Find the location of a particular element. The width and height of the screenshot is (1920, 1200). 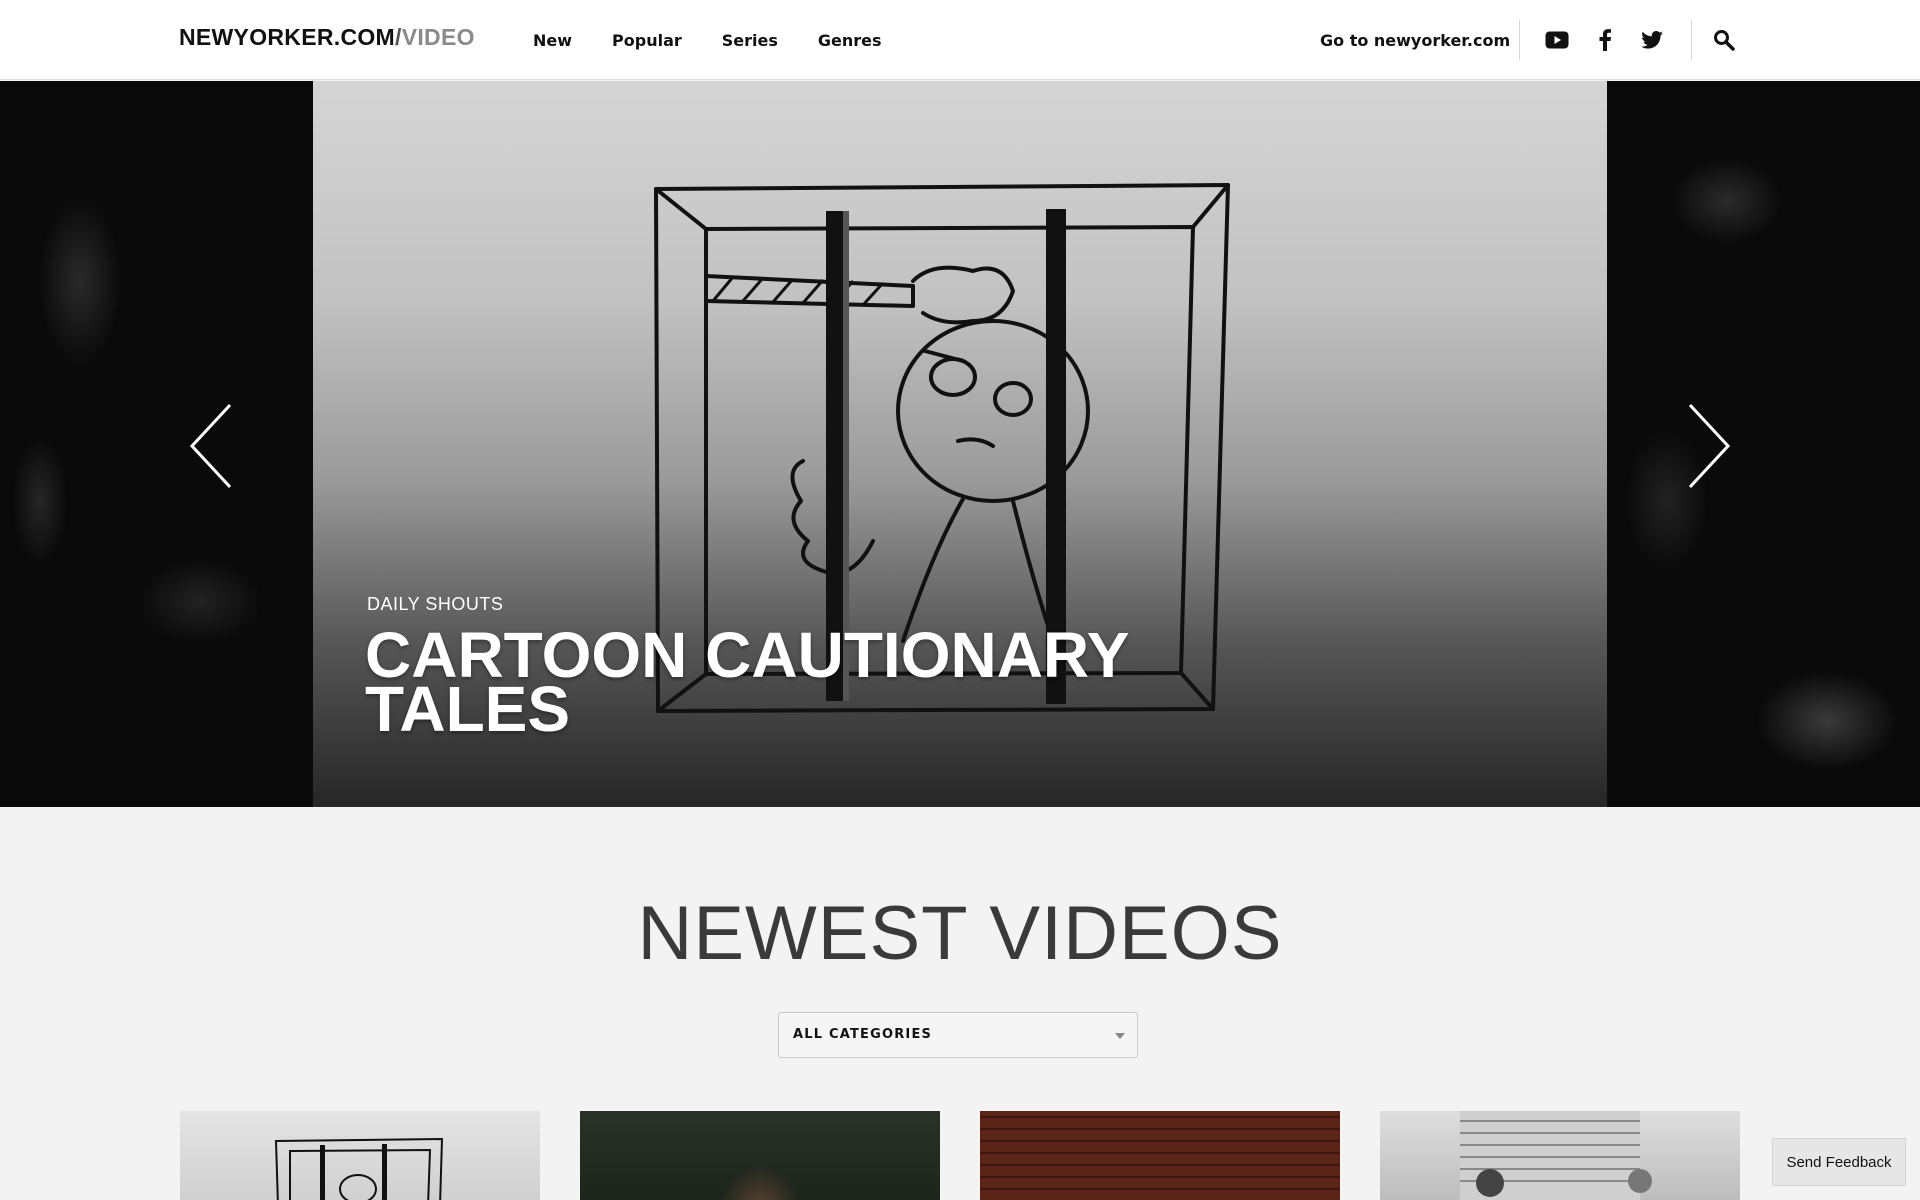

search-icon is located at coordinates (1724, 40).